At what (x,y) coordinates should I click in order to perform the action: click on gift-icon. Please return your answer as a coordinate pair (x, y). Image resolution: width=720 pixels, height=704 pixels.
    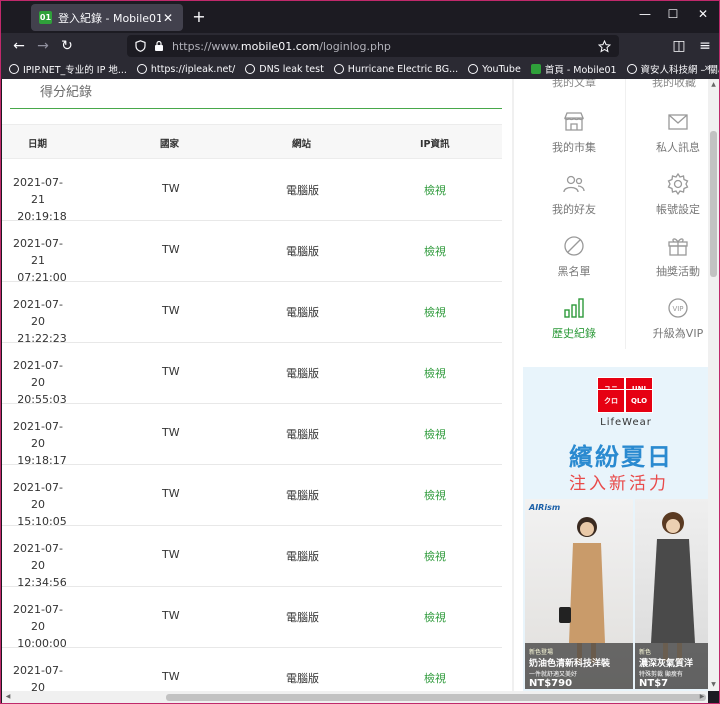
    Looking at the image, I should click on (678, 247).